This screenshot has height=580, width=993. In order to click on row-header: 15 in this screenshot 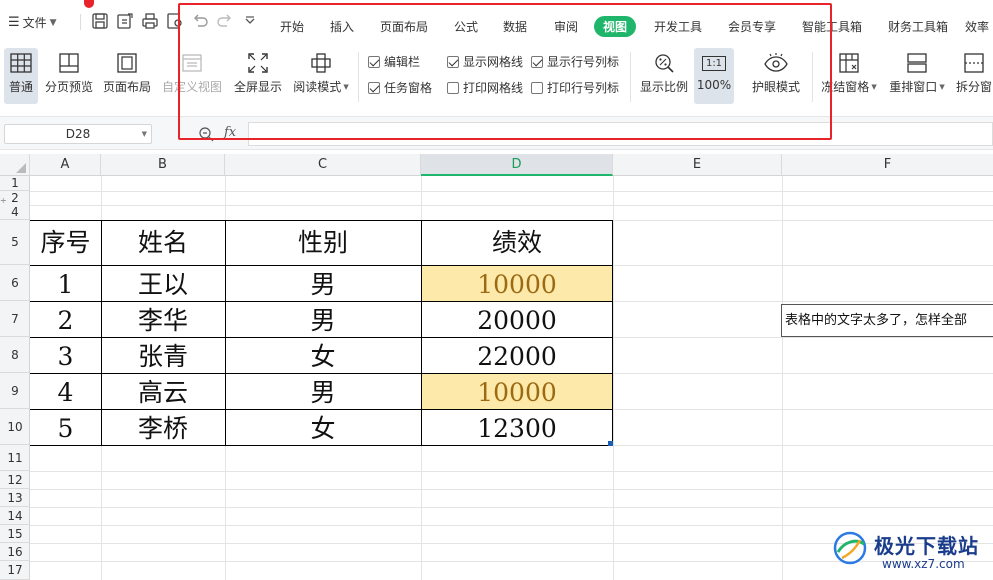, I will do `click(15, 534)`.